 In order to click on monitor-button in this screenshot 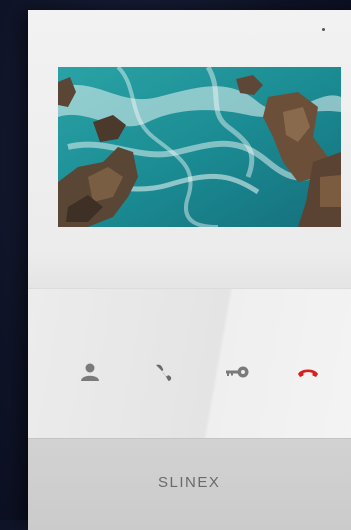, I will do `click(90, 372)`.